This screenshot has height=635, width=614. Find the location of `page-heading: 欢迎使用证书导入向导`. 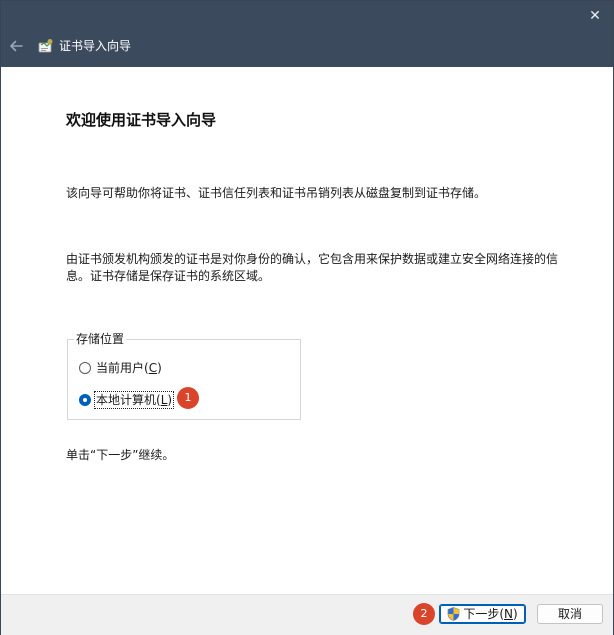

page-heading: 欢迎使用证书导入向导 is located at coordinates (141, 120).